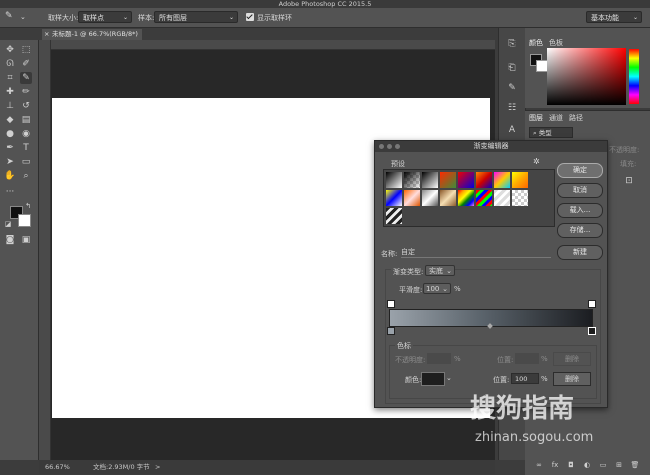 Image resolution: width=650 pixels, height=475 pixels. I want to click on background-color-swatch, so click(24, 220).